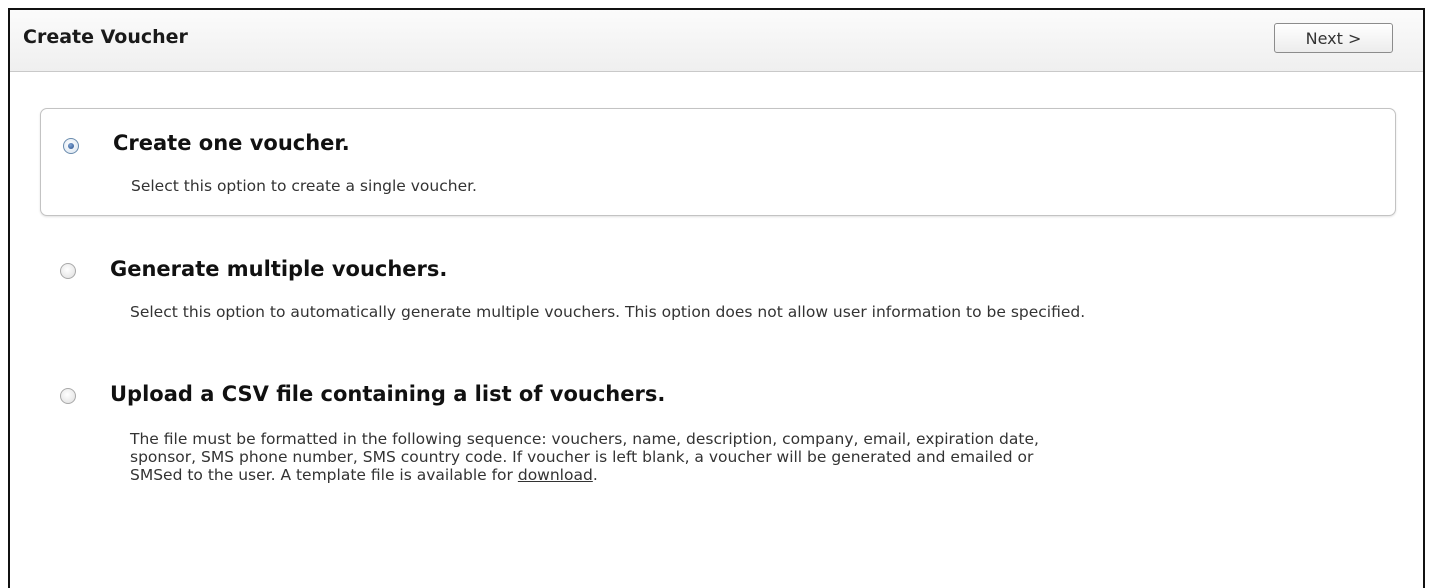  What do you see at coordinates (555, 475) in the screenshot?
I see `download-template-link: download` at bounding box center [555, 475].